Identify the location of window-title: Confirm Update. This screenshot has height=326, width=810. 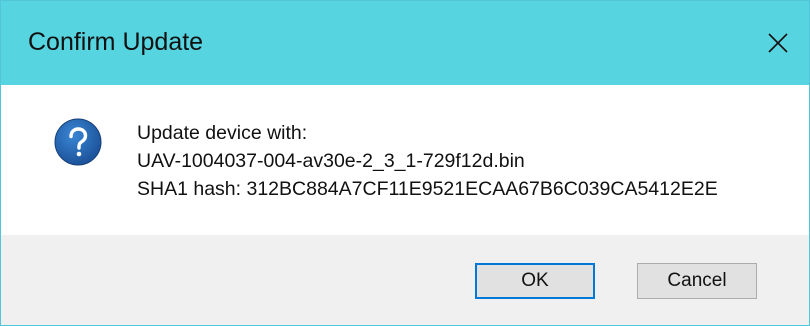
(116, 42).